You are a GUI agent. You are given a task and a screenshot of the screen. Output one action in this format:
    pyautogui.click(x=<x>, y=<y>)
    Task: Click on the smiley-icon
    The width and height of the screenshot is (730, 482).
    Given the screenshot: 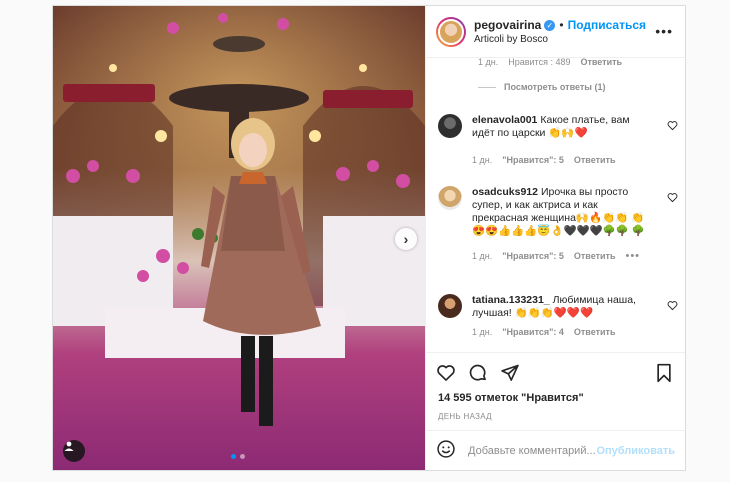 What is the action you would take?
    pyautogui.click(x=446, y=449)
    